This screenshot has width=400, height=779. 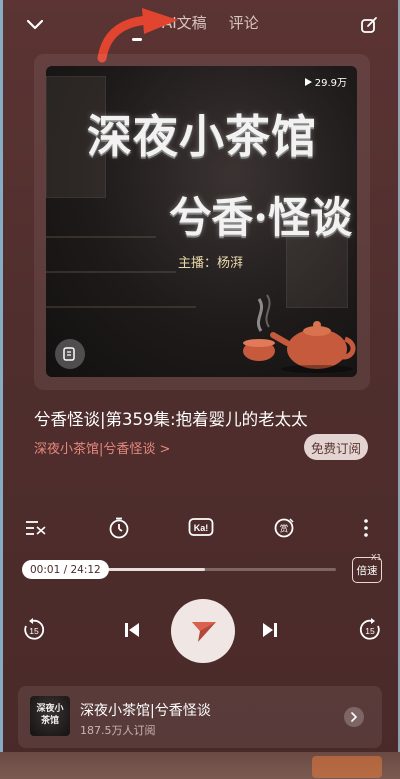 I want to click on next-icon, so click(x=270, y=630).